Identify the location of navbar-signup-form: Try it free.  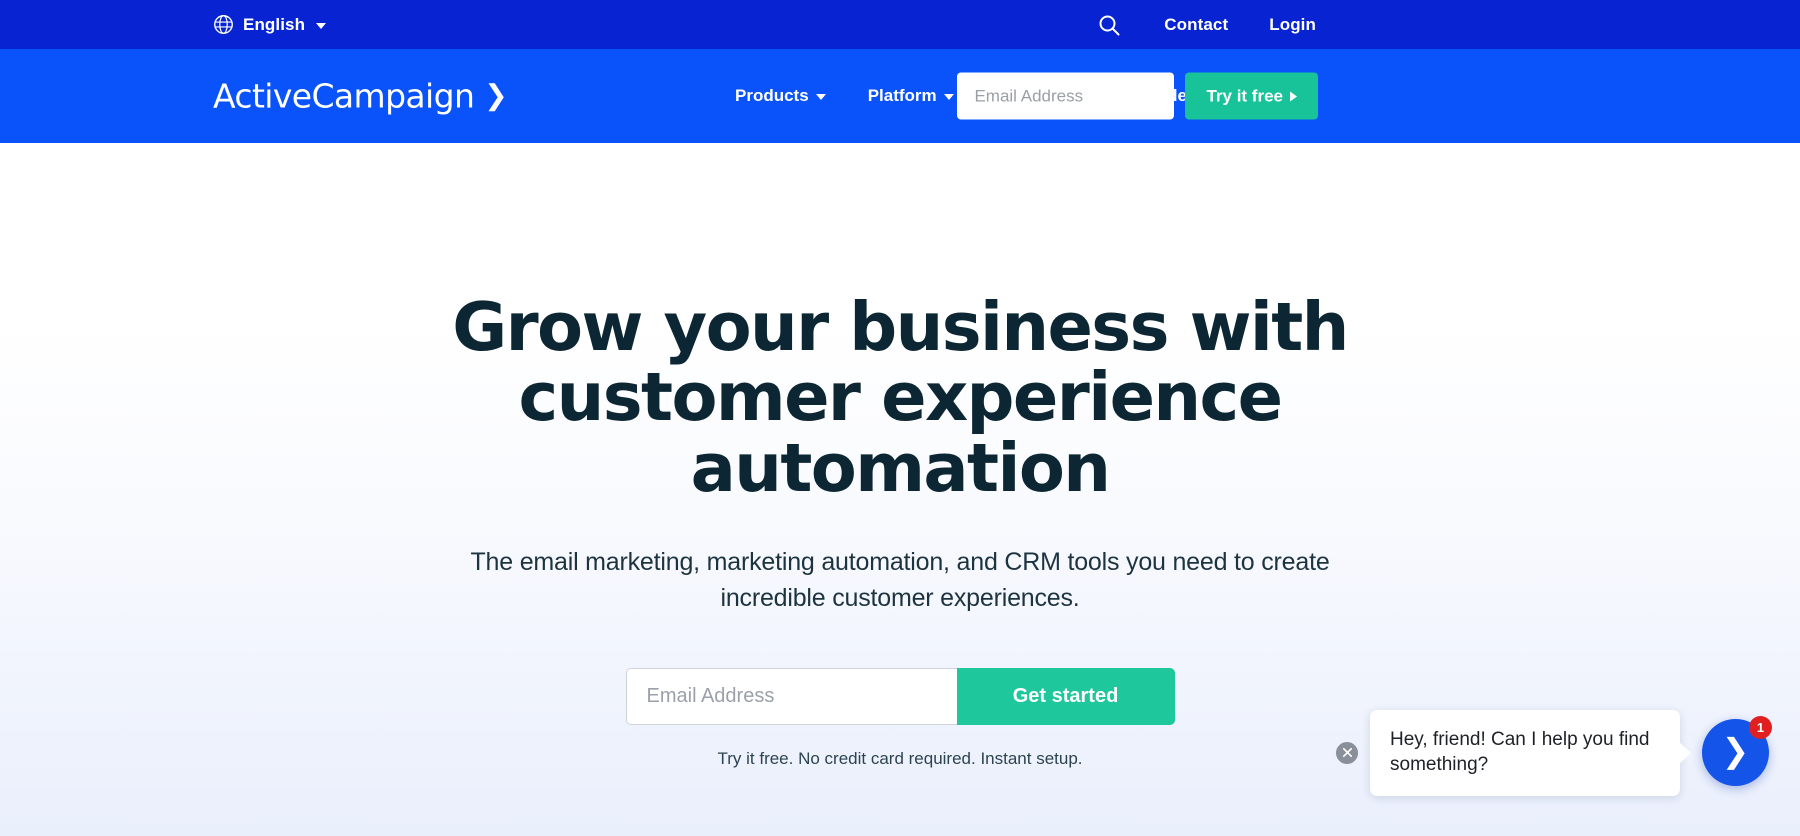
(1137, 96).